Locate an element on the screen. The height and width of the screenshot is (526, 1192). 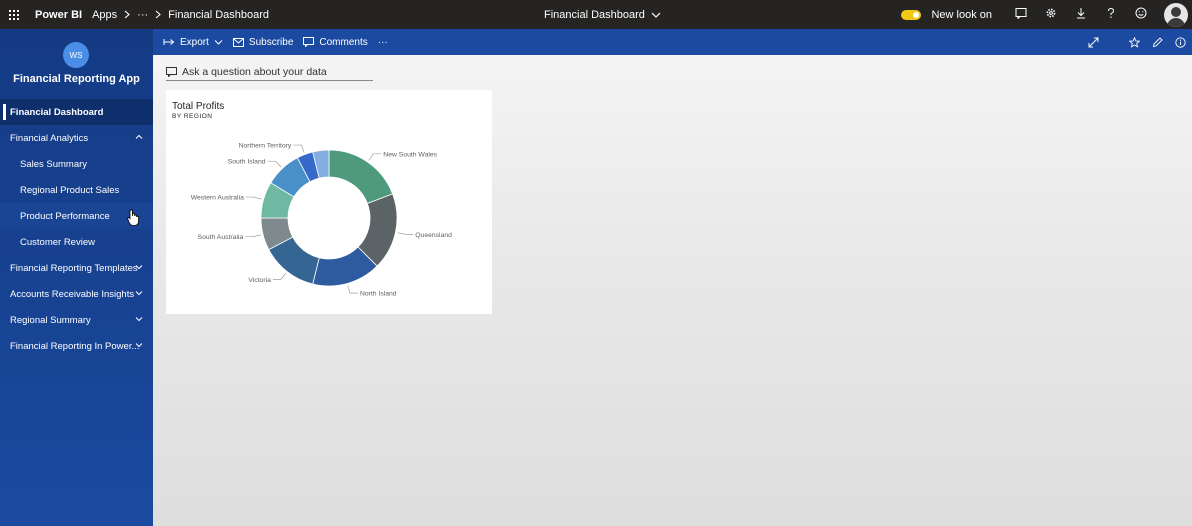
favorite-star-icon is located at coordinates (1134, 42).